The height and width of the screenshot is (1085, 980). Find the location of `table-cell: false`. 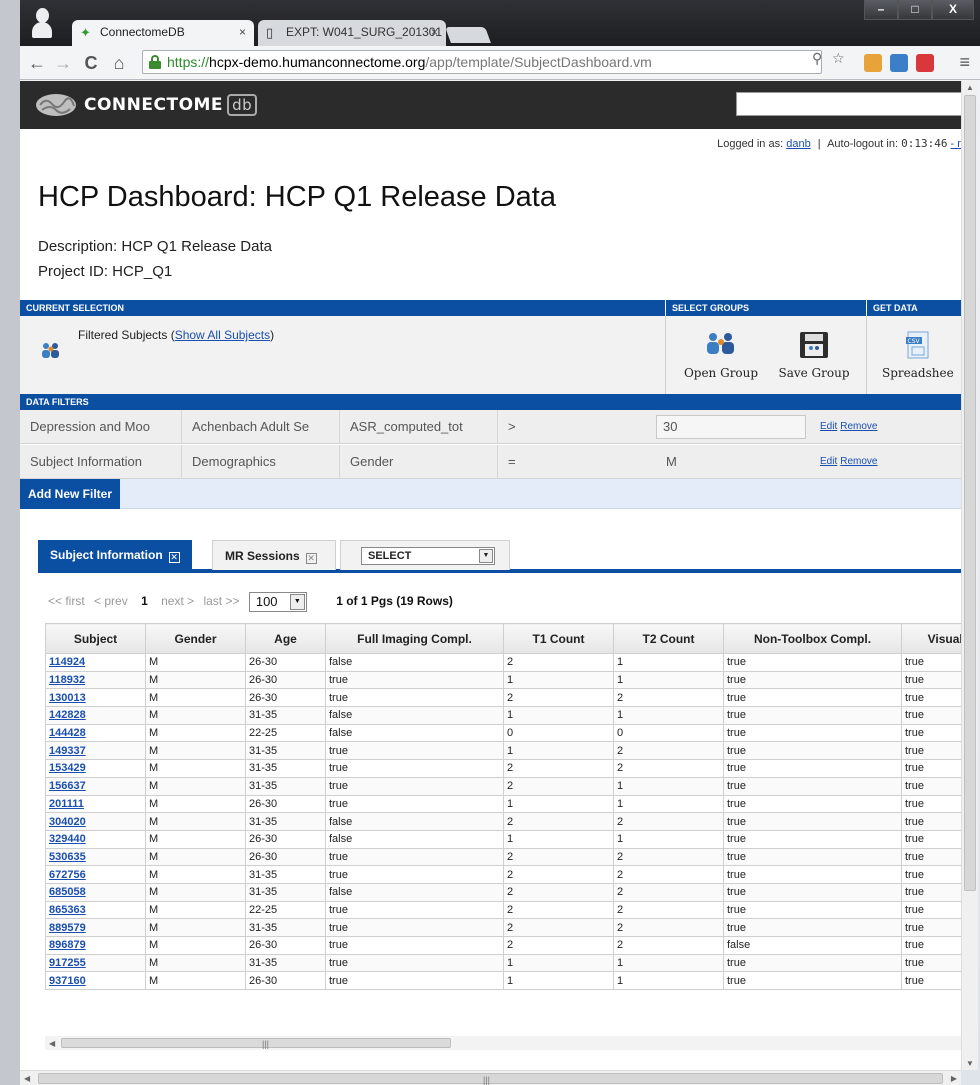

table-cell: false is located at coordinates (414, 662).